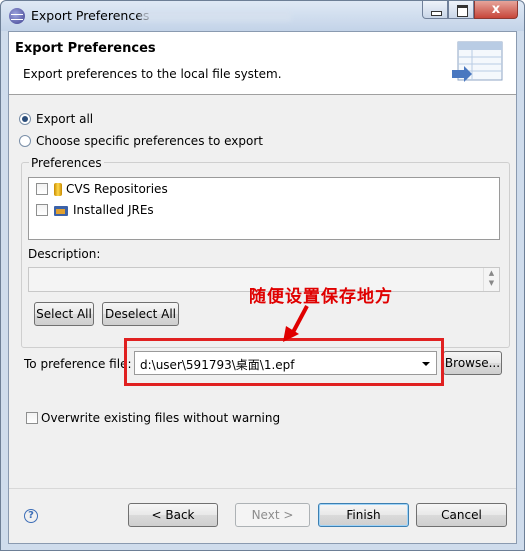 The height and width of the screenshot is (551, 525). What do you see at coordinates (363, 515) in the screenshot?
I see `finish-button: Finish` at bounding box center [363, 515].